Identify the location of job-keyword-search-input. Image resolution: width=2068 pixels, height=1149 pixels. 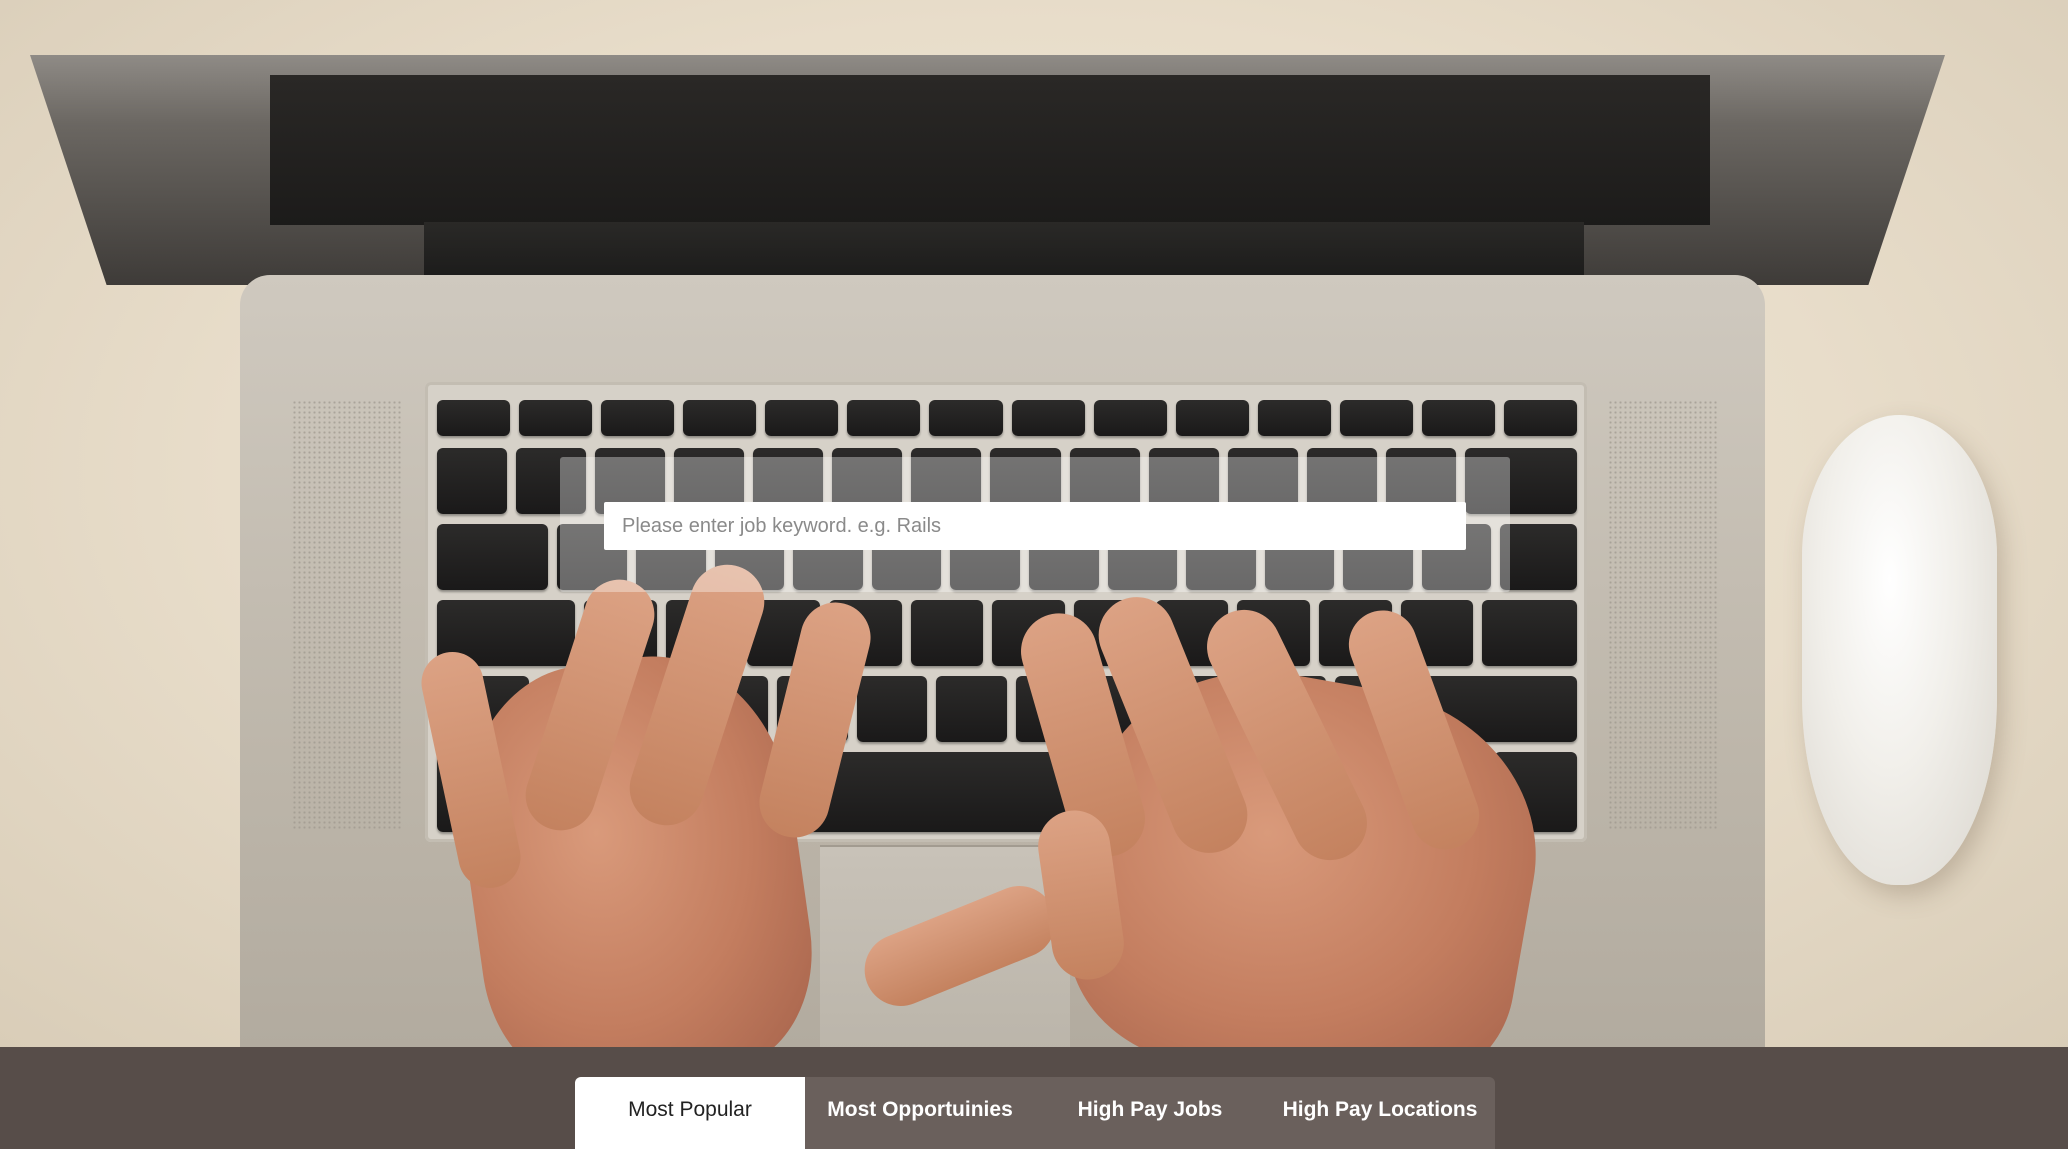
(1035, 526).